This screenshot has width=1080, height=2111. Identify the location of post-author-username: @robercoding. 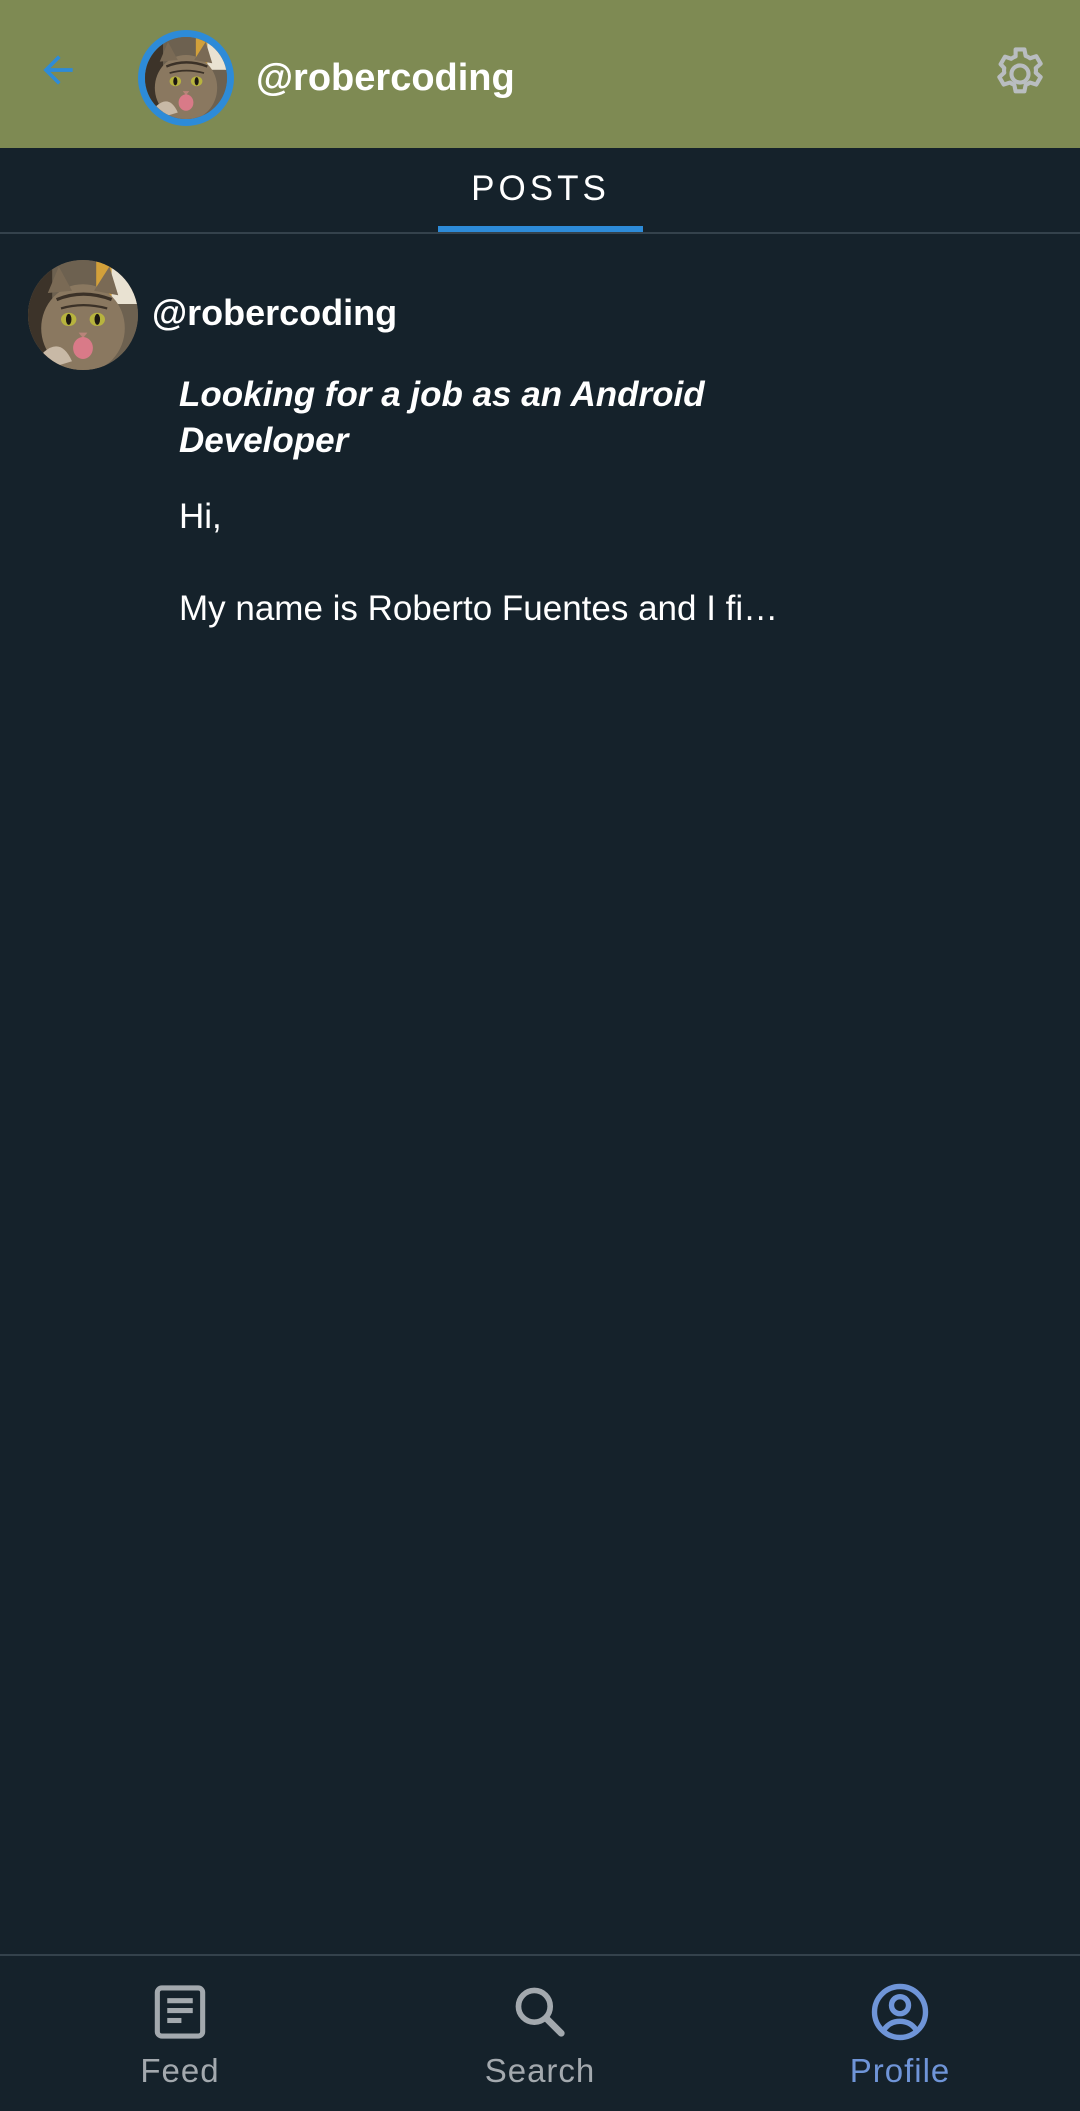
(274, 313).